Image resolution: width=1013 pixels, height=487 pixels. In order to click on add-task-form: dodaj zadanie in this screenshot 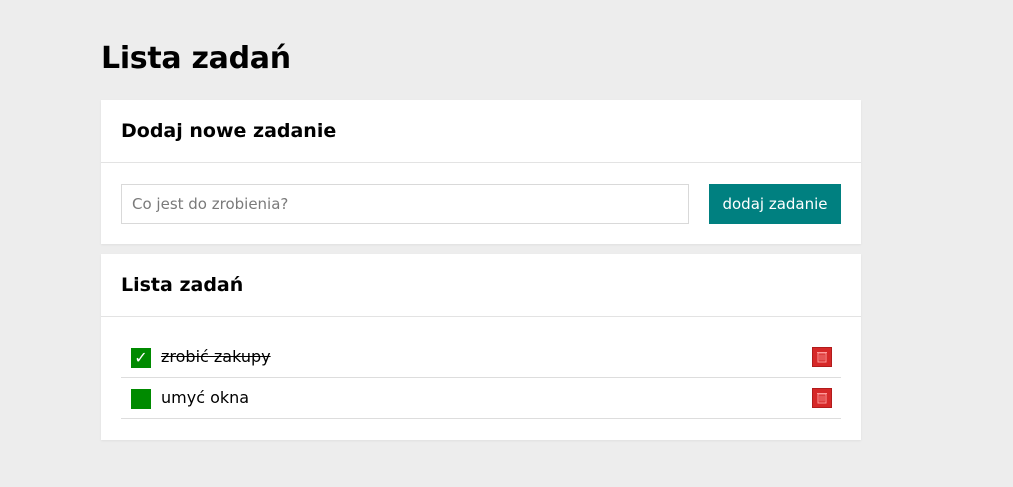, I will do `click(481, 204)`.